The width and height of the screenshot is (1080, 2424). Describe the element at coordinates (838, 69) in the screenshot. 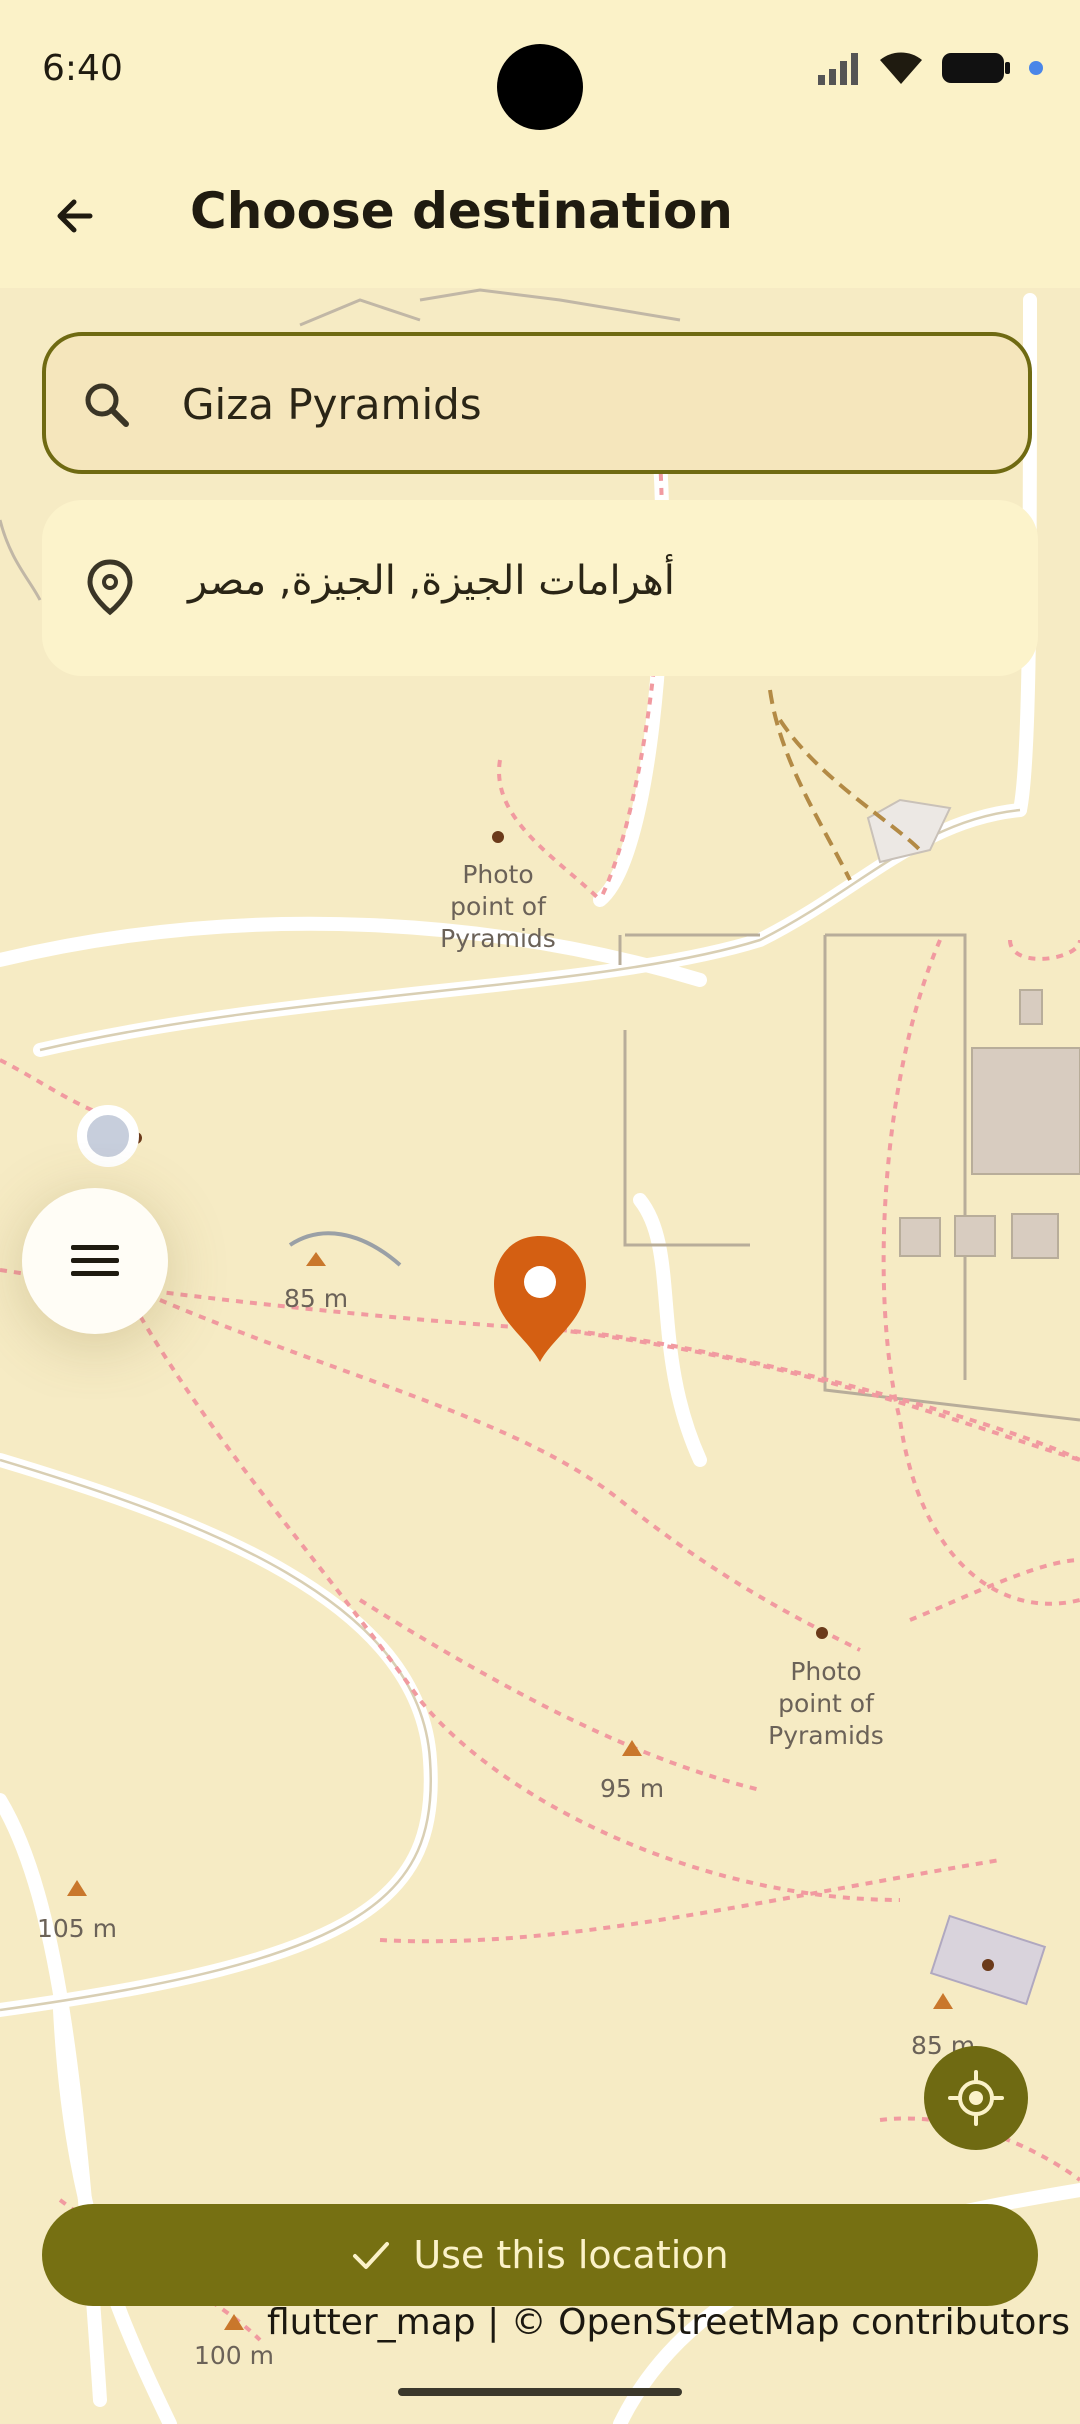

I see `signal-icon` at that location.